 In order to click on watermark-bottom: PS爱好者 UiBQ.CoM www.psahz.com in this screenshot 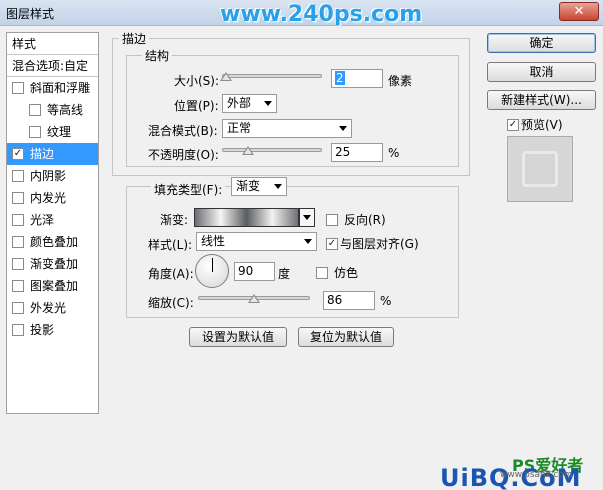, I will do `click(521, 471)`.